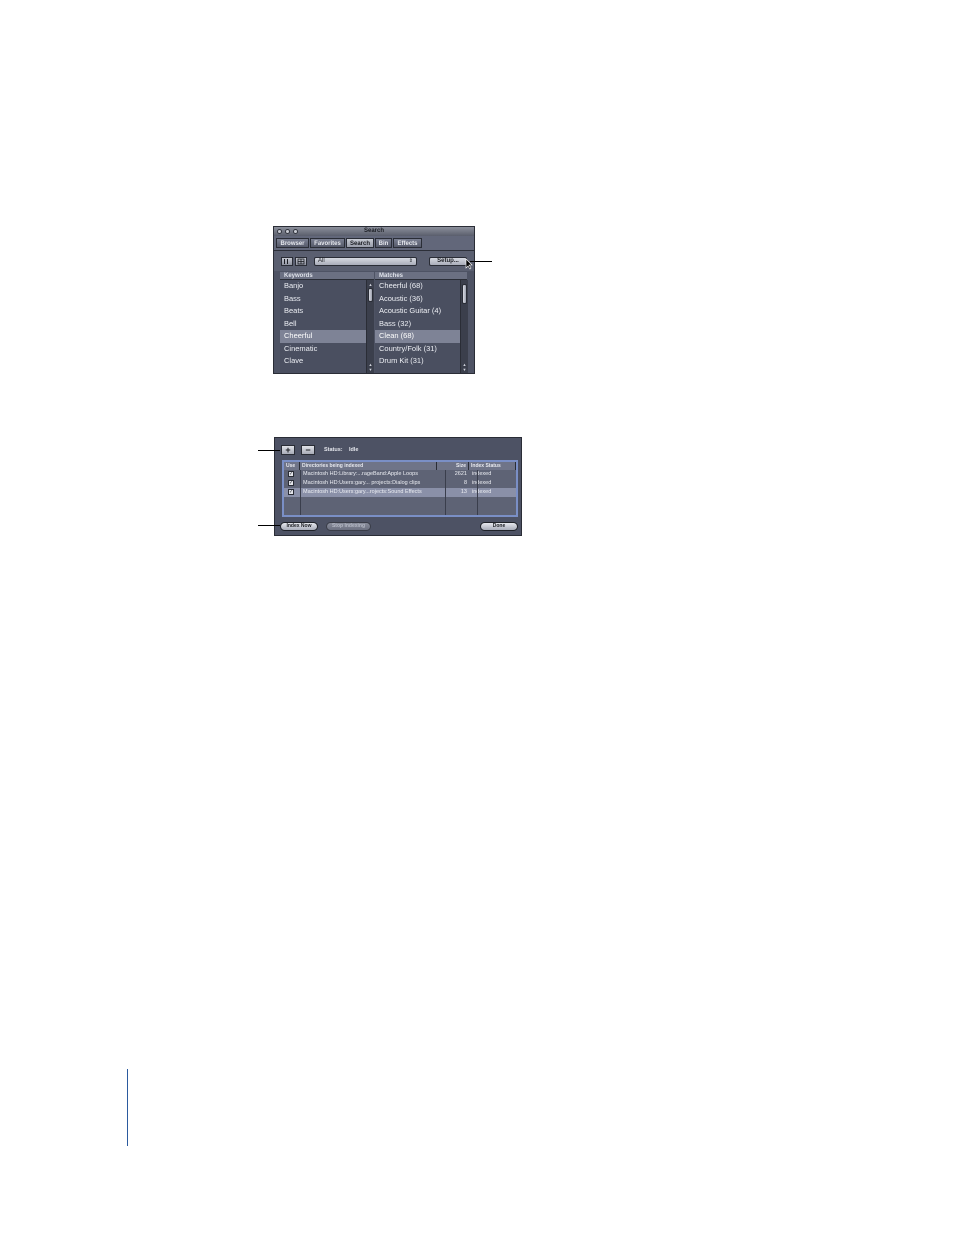  I want to click on directory-size: 13, so click(463, 492).